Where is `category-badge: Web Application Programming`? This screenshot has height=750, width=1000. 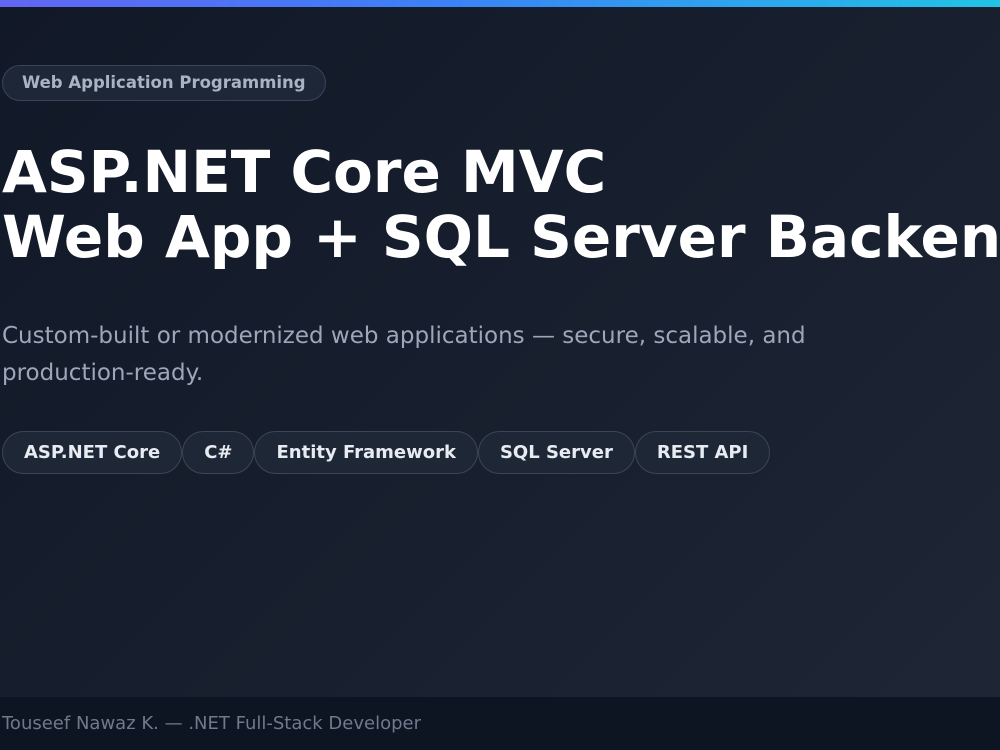
category-badge: Web Application Programming is located at coordinates (164, 83).